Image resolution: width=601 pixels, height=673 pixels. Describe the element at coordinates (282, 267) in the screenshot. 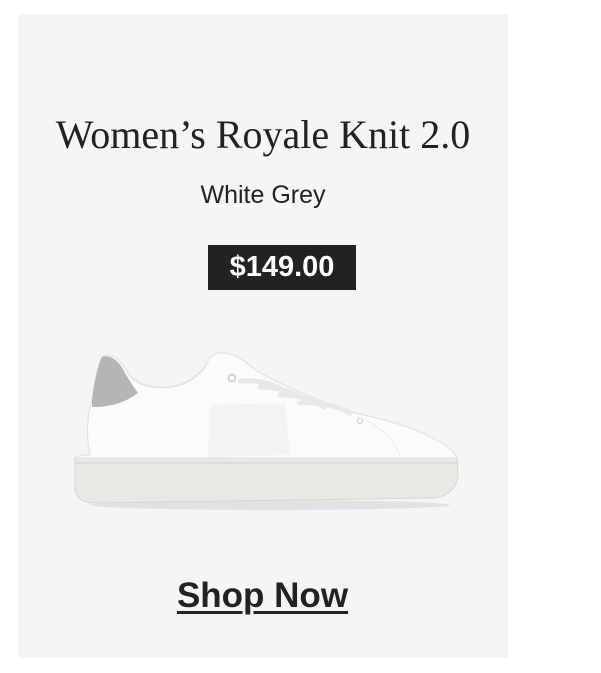

I see `price-badge: $149.00` at that location.